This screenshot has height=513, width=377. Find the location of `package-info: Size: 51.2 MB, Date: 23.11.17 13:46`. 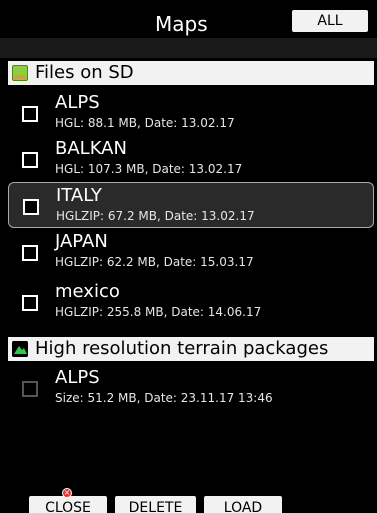

package-info: Size: 51.2 MB, Date: 23.11.17 13:46 is located at coordinates (164, 398).